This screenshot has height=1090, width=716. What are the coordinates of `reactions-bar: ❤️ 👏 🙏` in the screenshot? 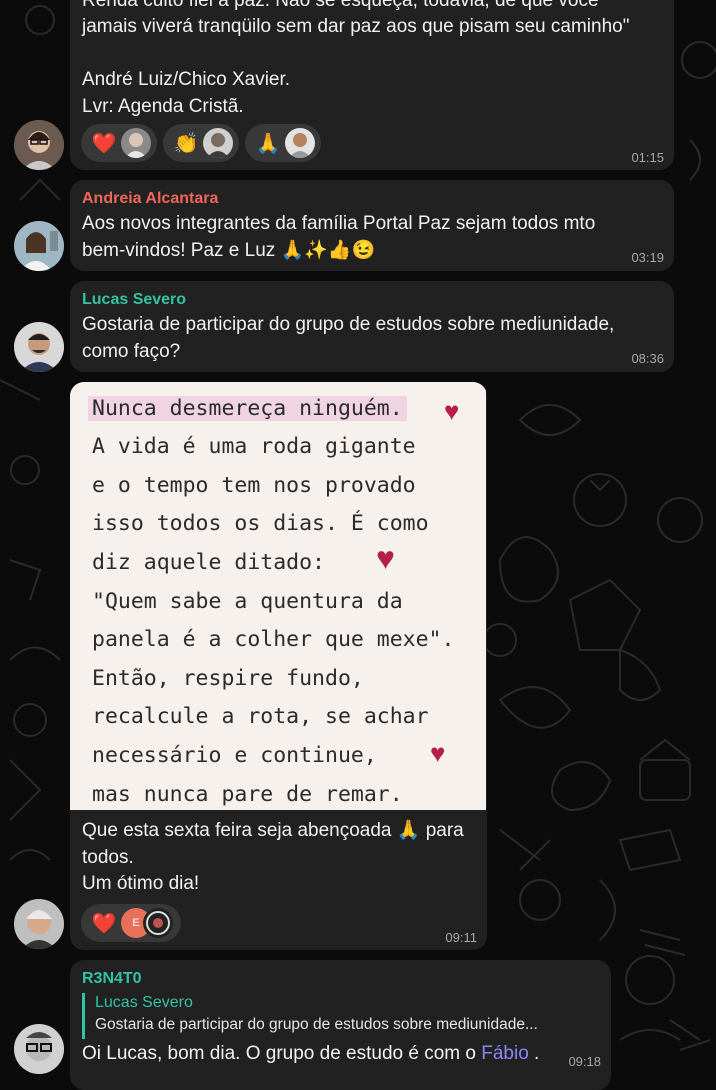 It's located at (201, 143).